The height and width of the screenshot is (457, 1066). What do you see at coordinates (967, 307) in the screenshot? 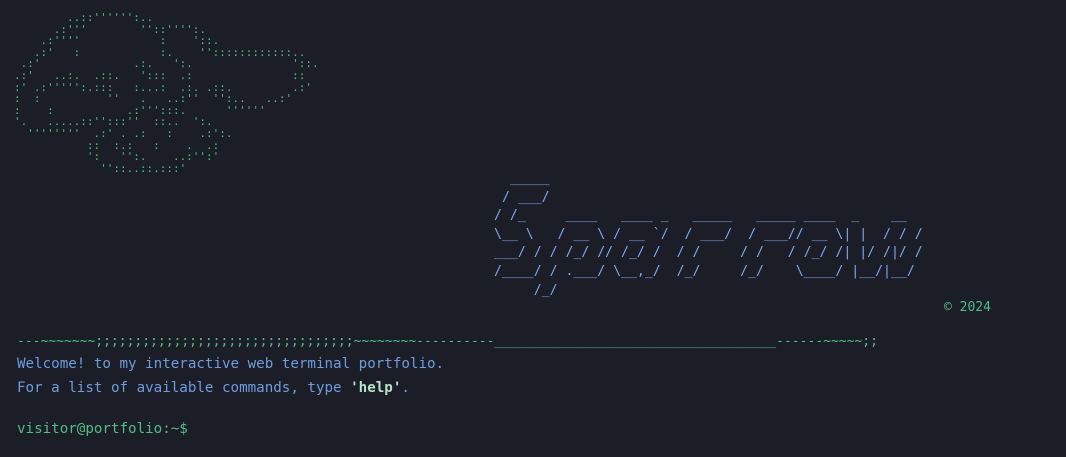
I see `copyright-text: © 2024` at bounding box center [967, 307].